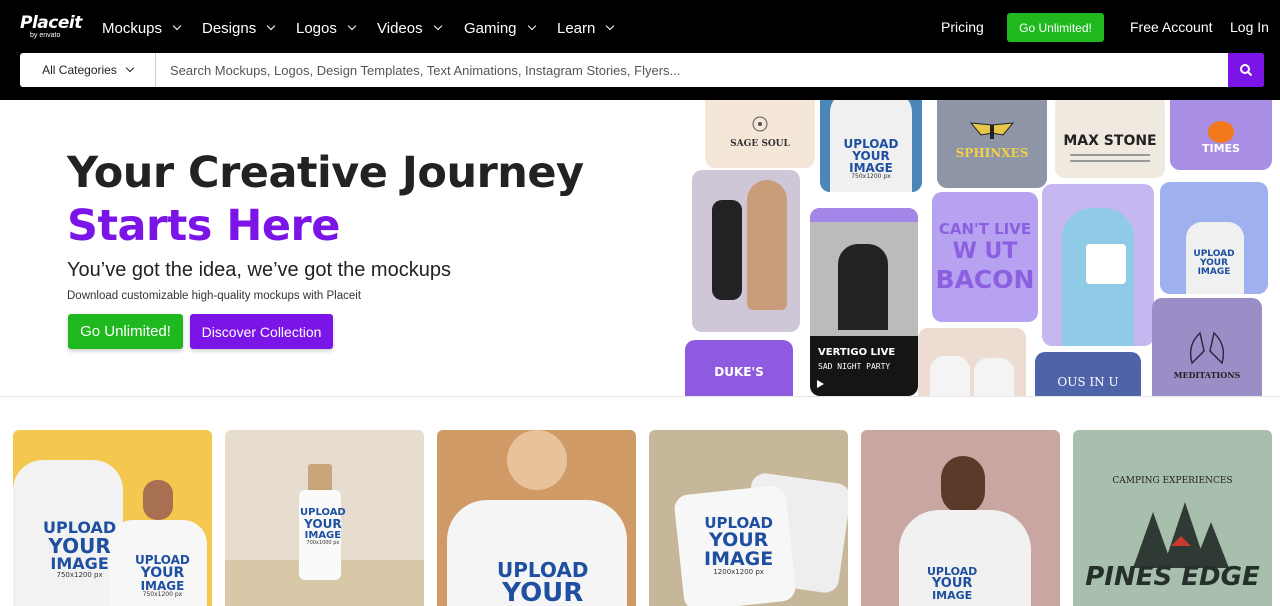 This screenshot has width=1280, height=606. What do you see at coordinates (760, 134) in the screenshot?
I see `collage-sage-soul: SAGE SOUL` at bounding box center [760, 134].